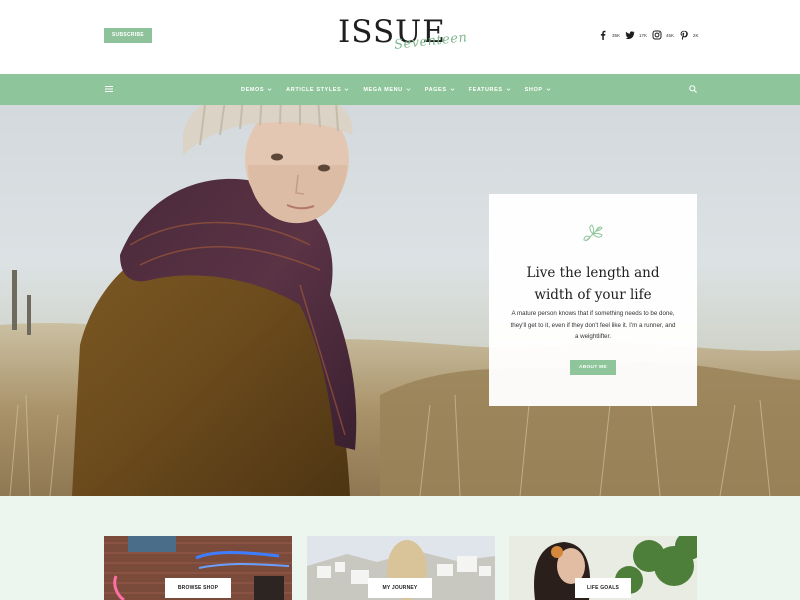 Image resolution: width=800 pixels, height=600 pixels. What do you see at coordinates (400, 588) in the screenshot?
I see `card-label: MY JOURNEY` at bounding box center [400, 588].